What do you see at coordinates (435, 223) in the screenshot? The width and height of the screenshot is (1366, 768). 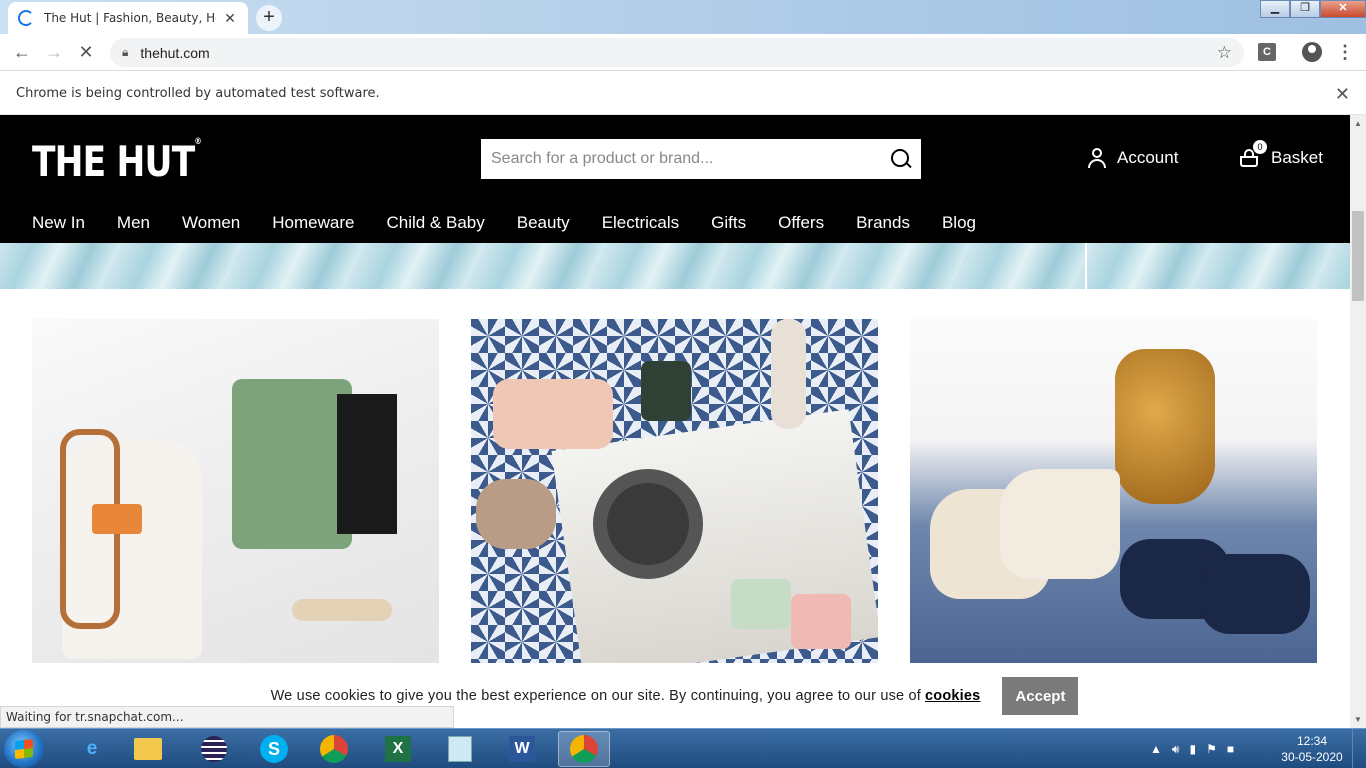 I see `nav-child-baby: Child & Baby` at bounding box center [435, 223].